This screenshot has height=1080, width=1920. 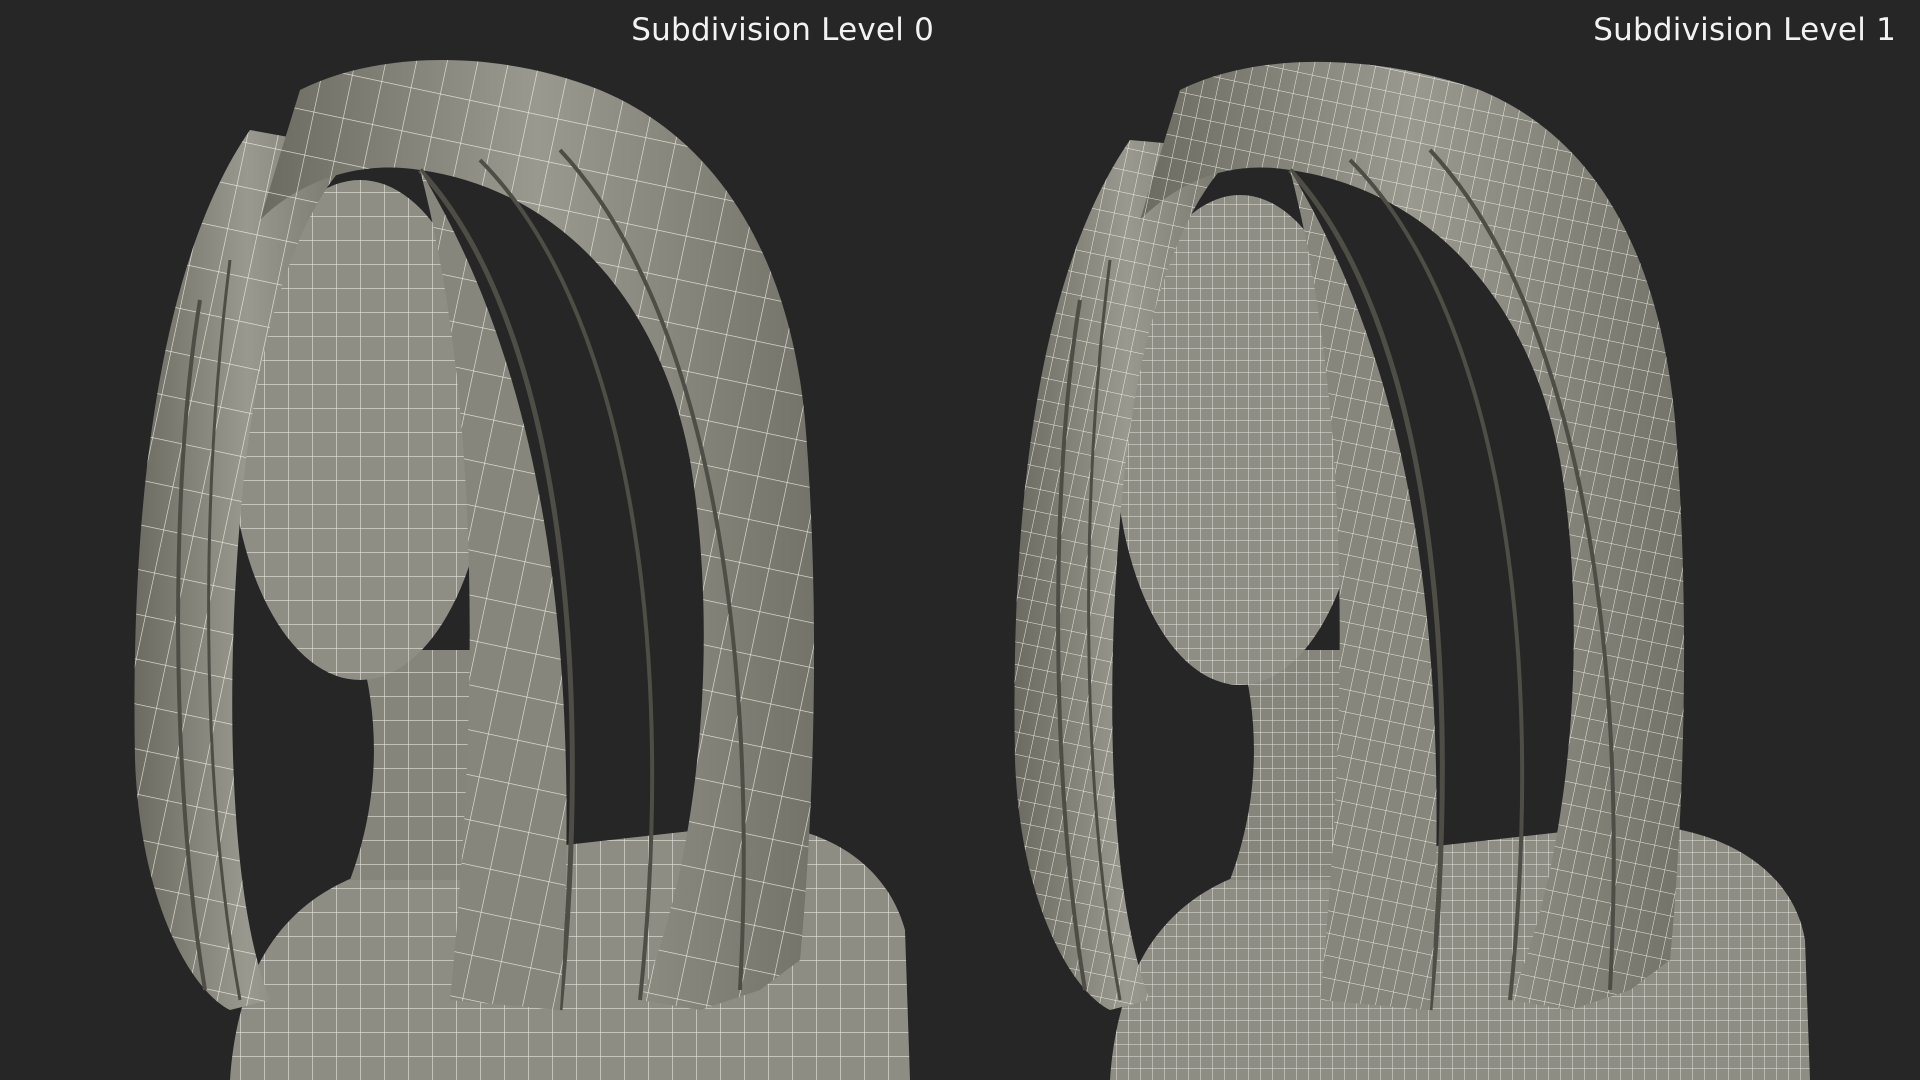 I want to click on subdivision-level-label: Subdivision Level 0, so click(x=782, y=30).